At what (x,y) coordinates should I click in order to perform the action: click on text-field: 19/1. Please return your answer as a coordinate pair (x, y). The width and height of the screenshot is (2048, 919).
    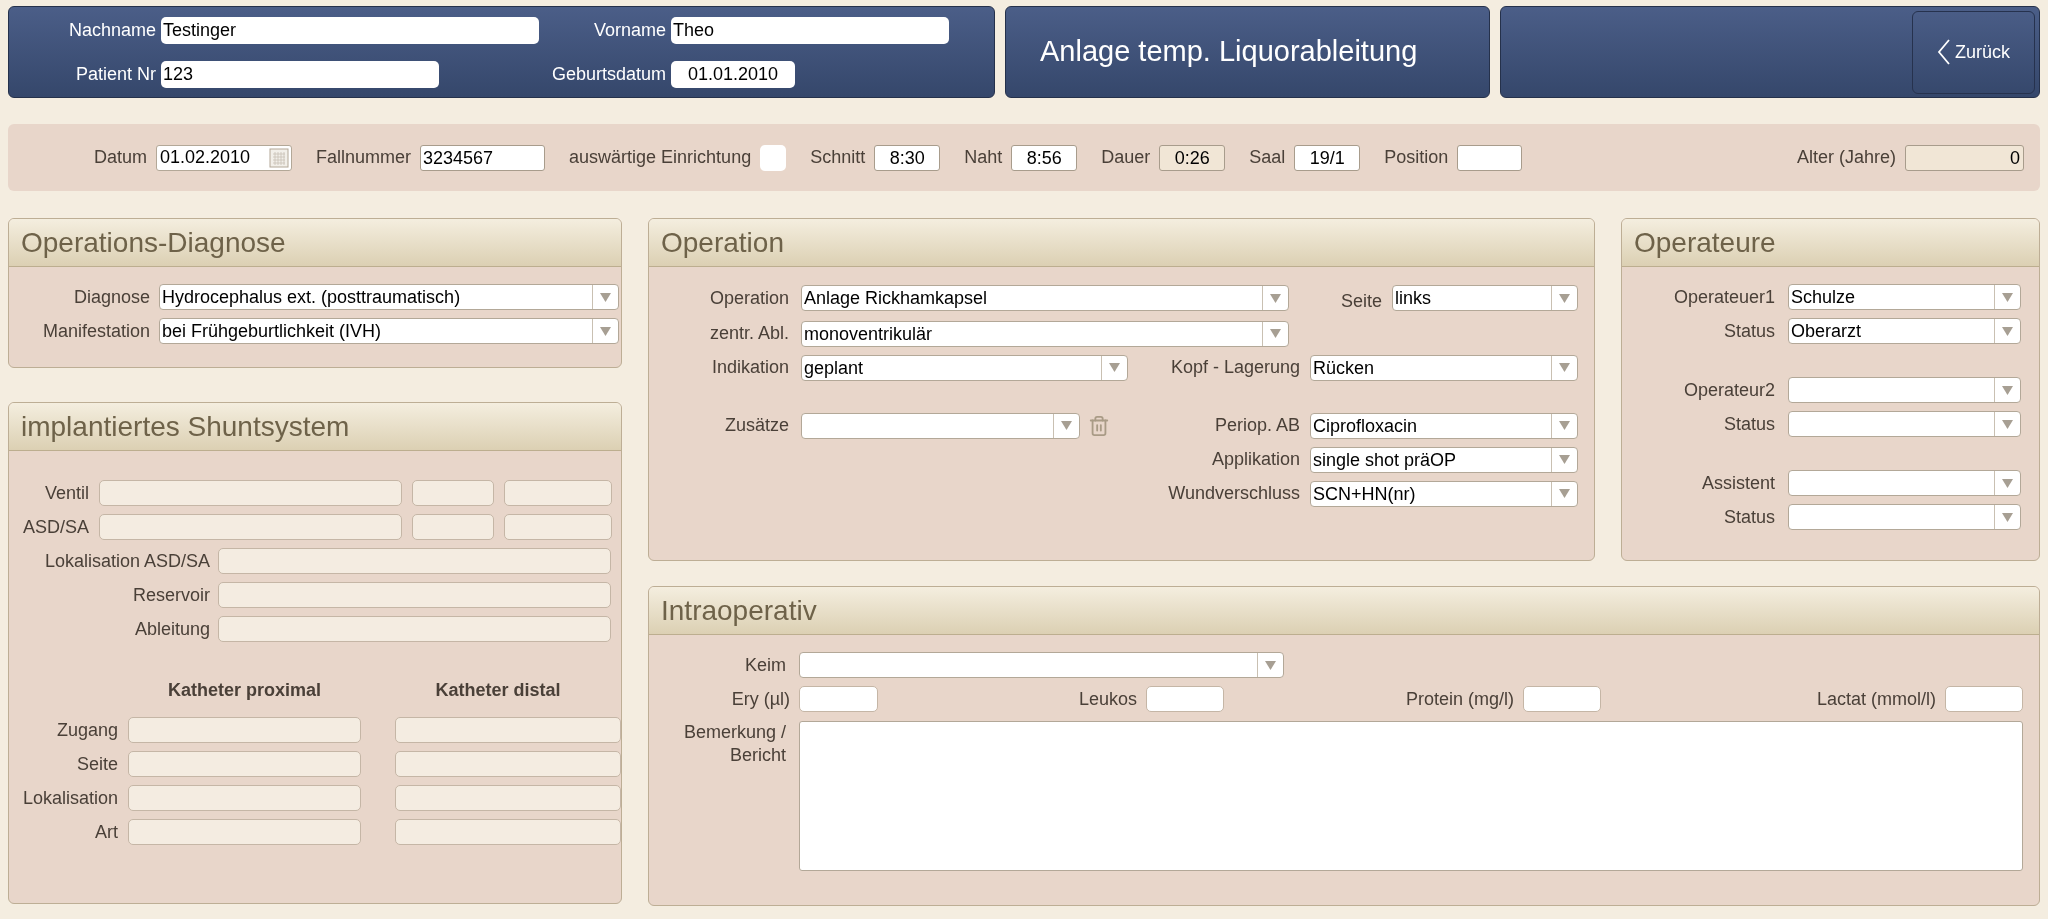
    Looking at the image, I should click on (1327, 157).